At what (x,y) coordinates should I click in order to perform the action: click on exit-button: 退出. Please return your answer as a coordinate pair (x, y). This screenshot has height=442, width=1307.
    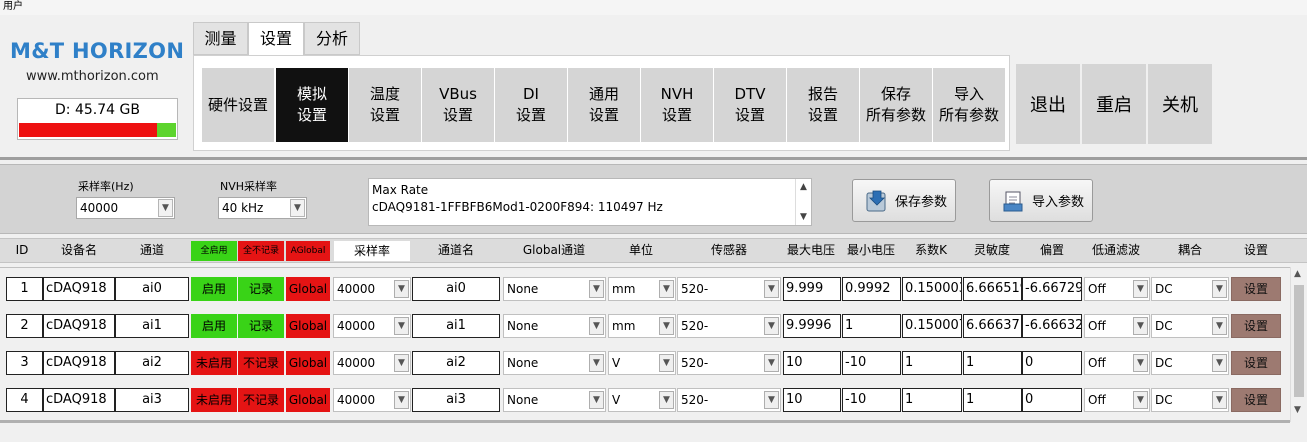
    Looking at the image, I should click on (1048, 104).